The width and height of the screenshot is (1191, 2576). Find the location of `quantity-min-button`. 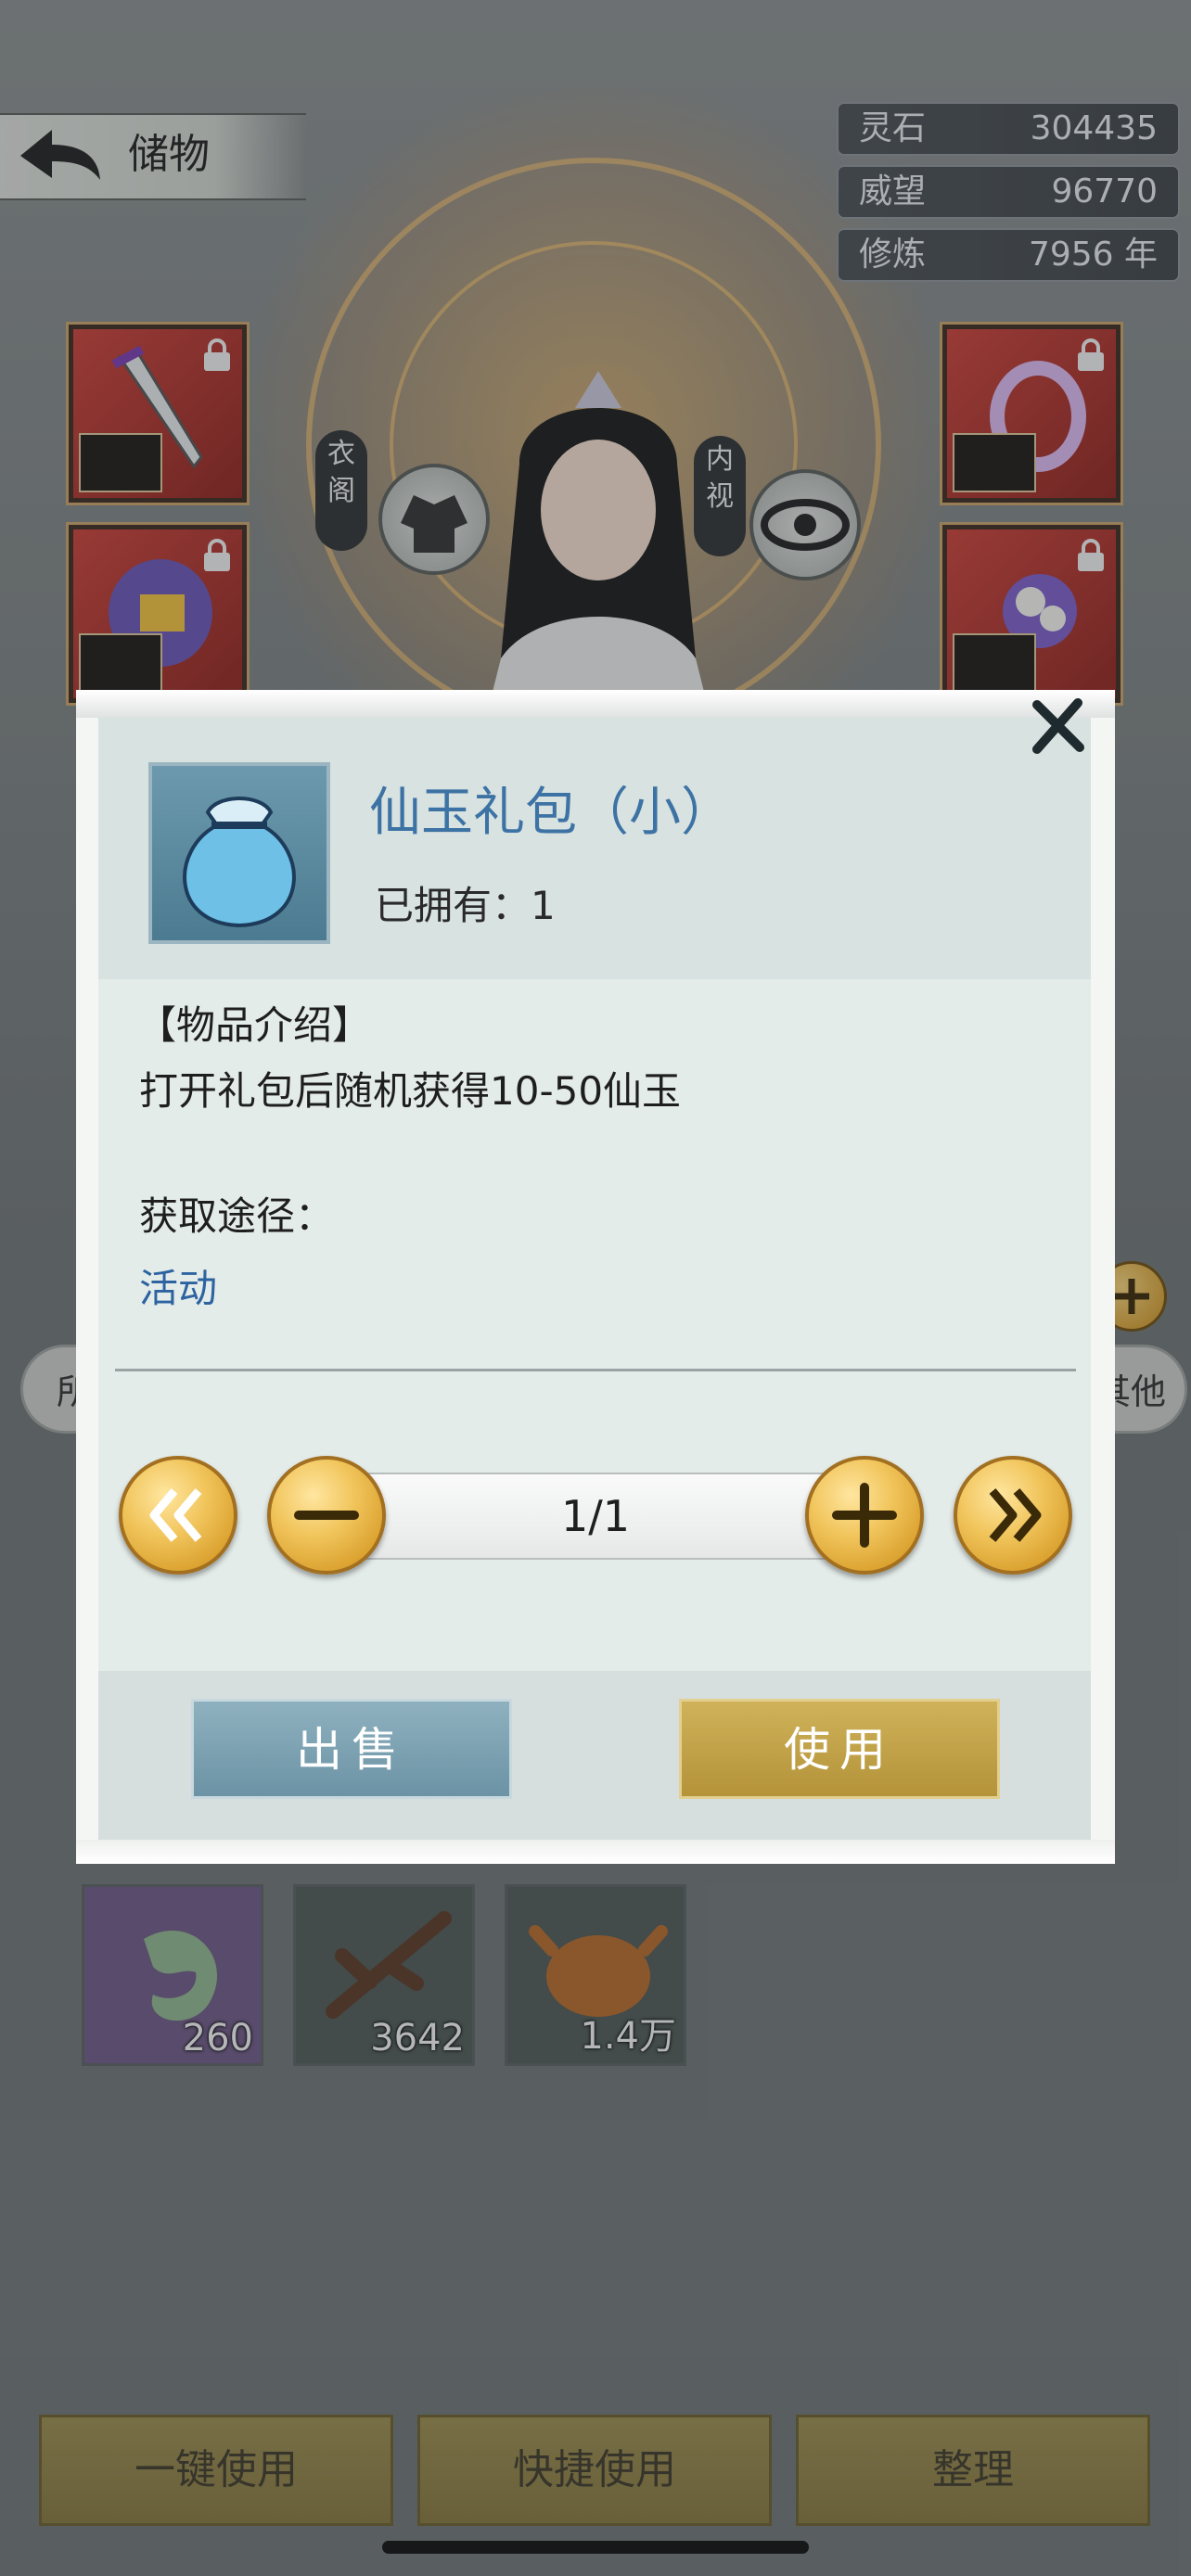

quantity-min-button is located at coordinates (178, 1515).